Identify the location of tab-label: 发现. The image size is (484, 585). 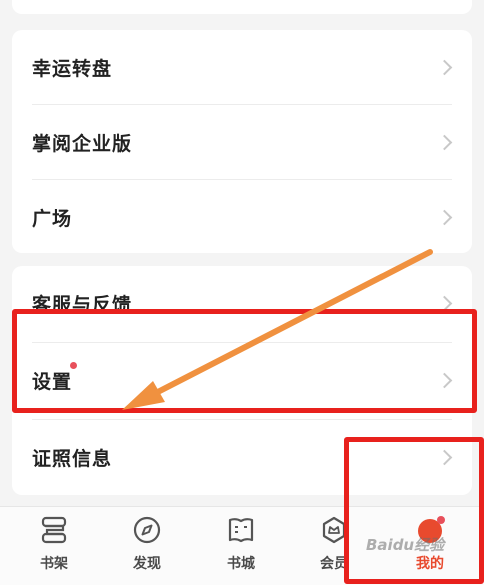
(147, 564).